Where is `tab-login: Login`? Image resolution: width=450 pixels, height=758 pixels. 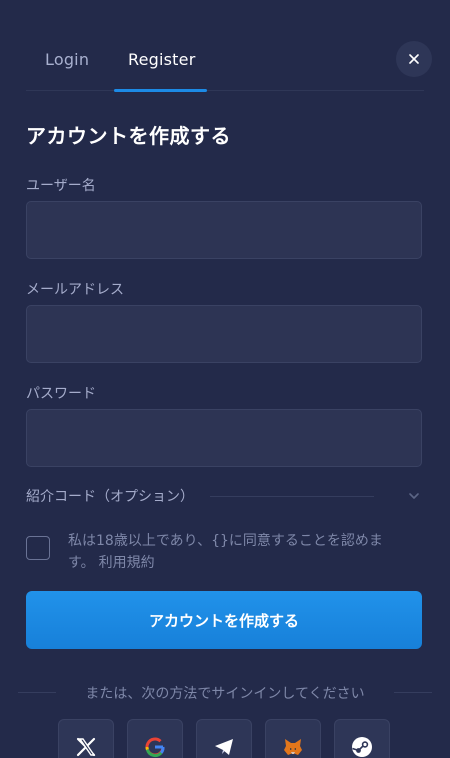 tab-login: Login is located at coordinates (67, 59).